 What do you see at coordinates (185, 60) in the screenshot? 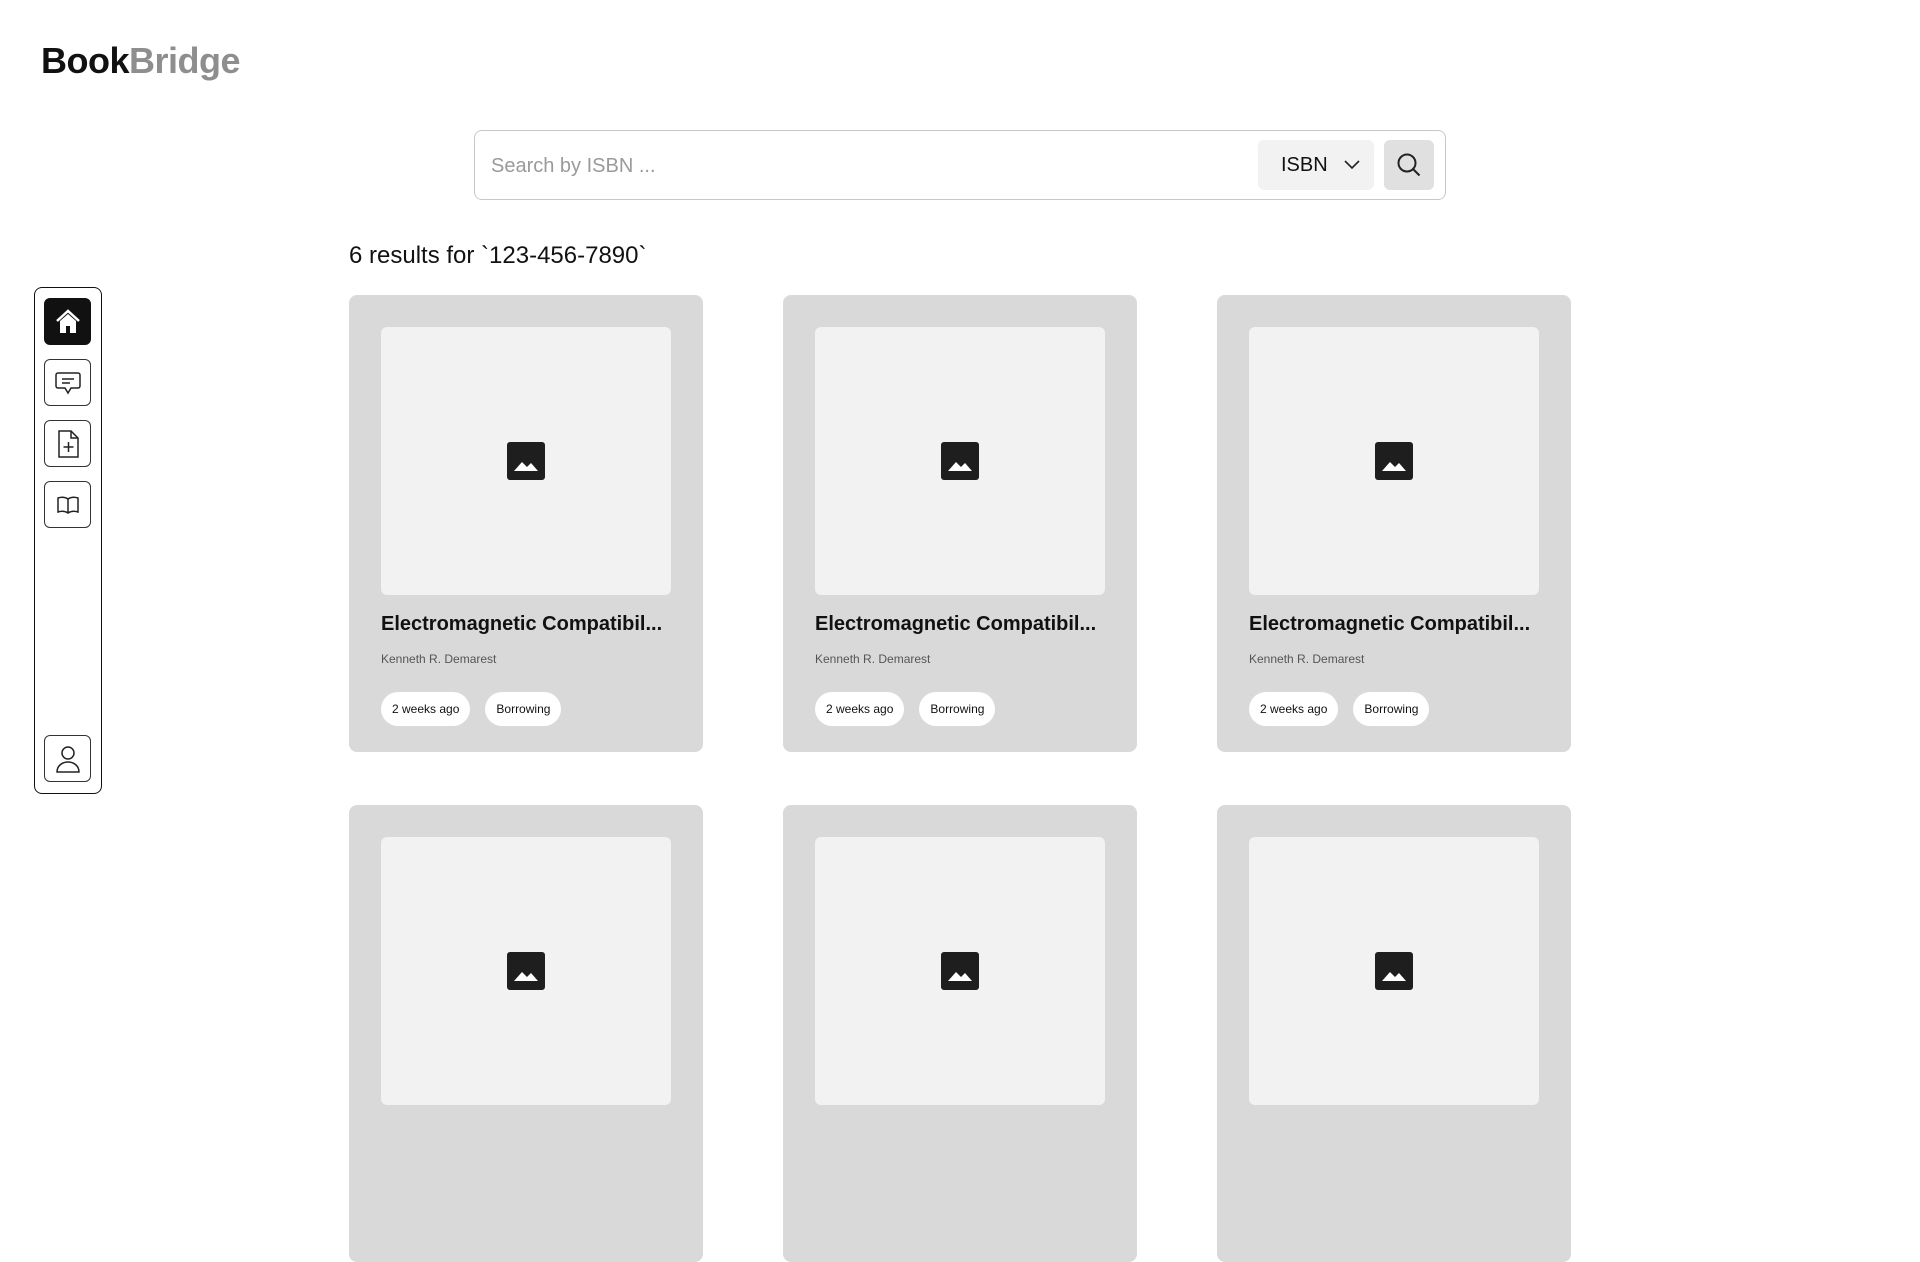
I see `logo-bridge: Bridge` at bounding box center [185, 60].